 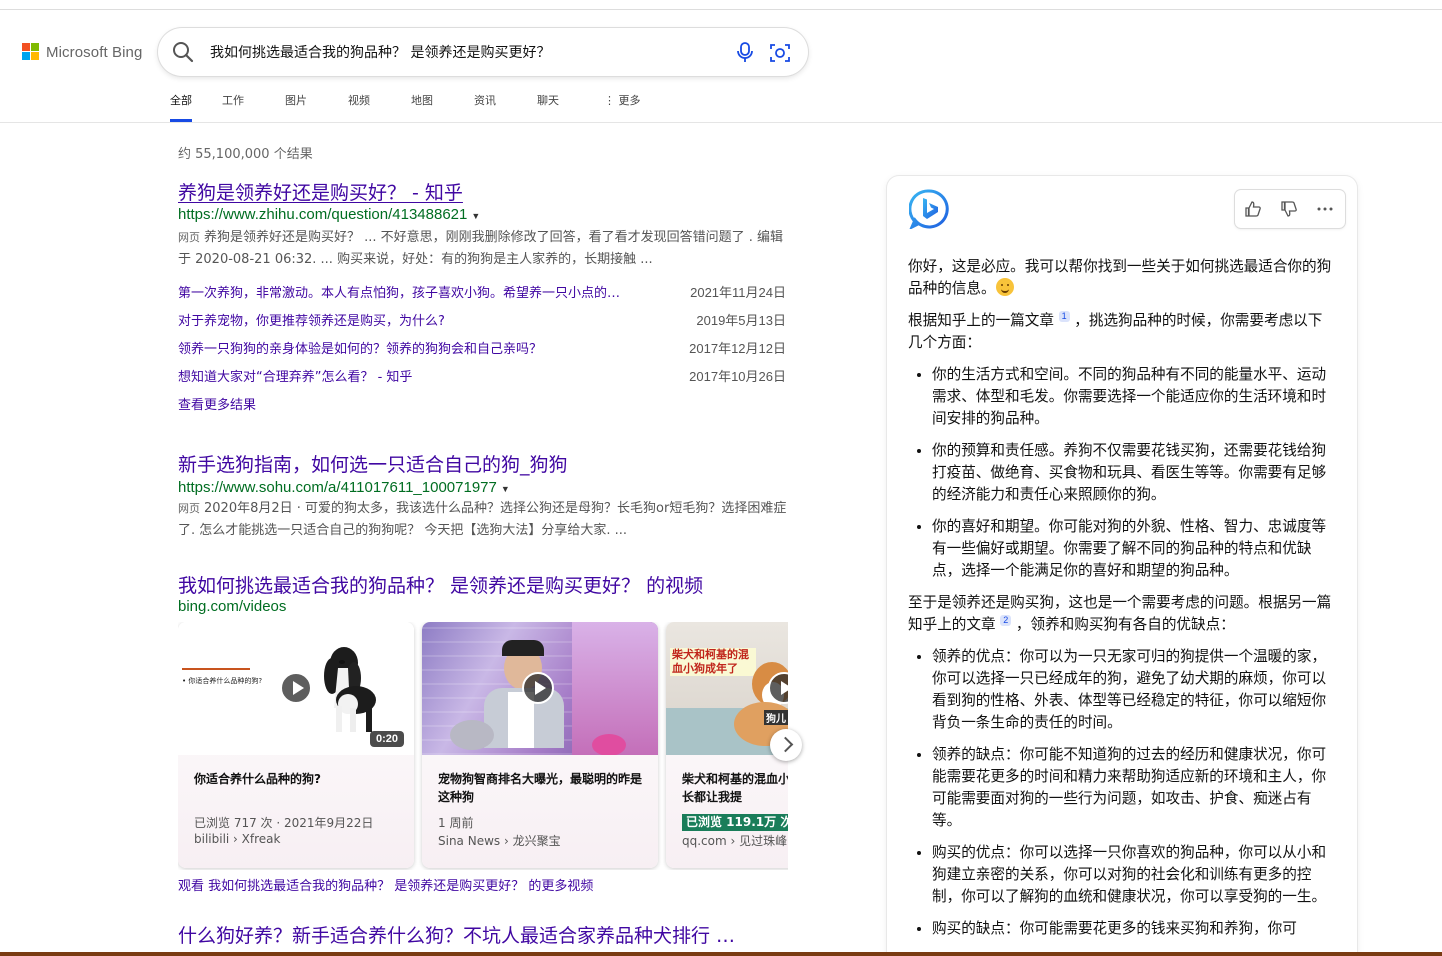 I want to click on video-thumbnail: • 你适合养什么品种的狗? 0:20, so click(x=296, y=688).